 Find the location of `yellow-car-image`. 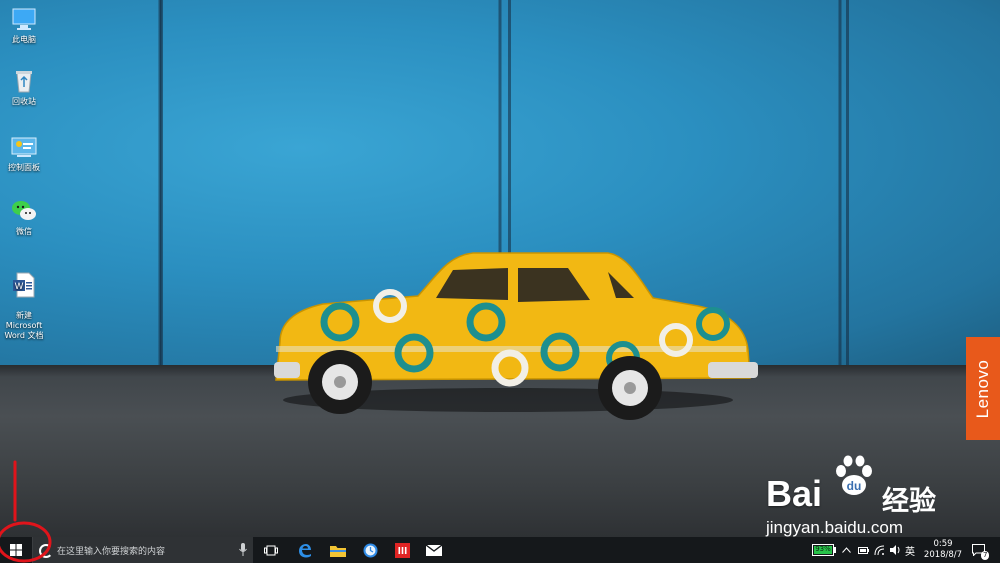

yellow-car-image is located at coordinates (516, 336).